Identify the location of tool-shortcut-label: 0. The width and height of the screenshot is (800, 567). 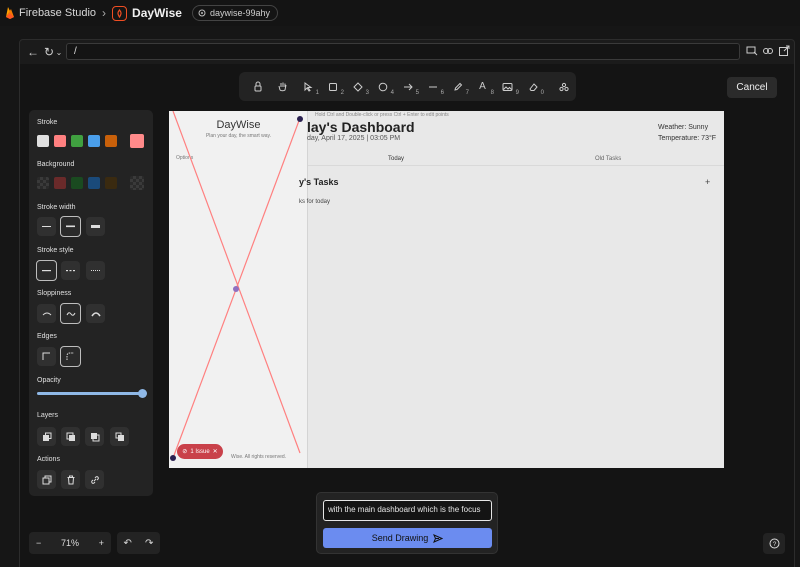
(542, 92).